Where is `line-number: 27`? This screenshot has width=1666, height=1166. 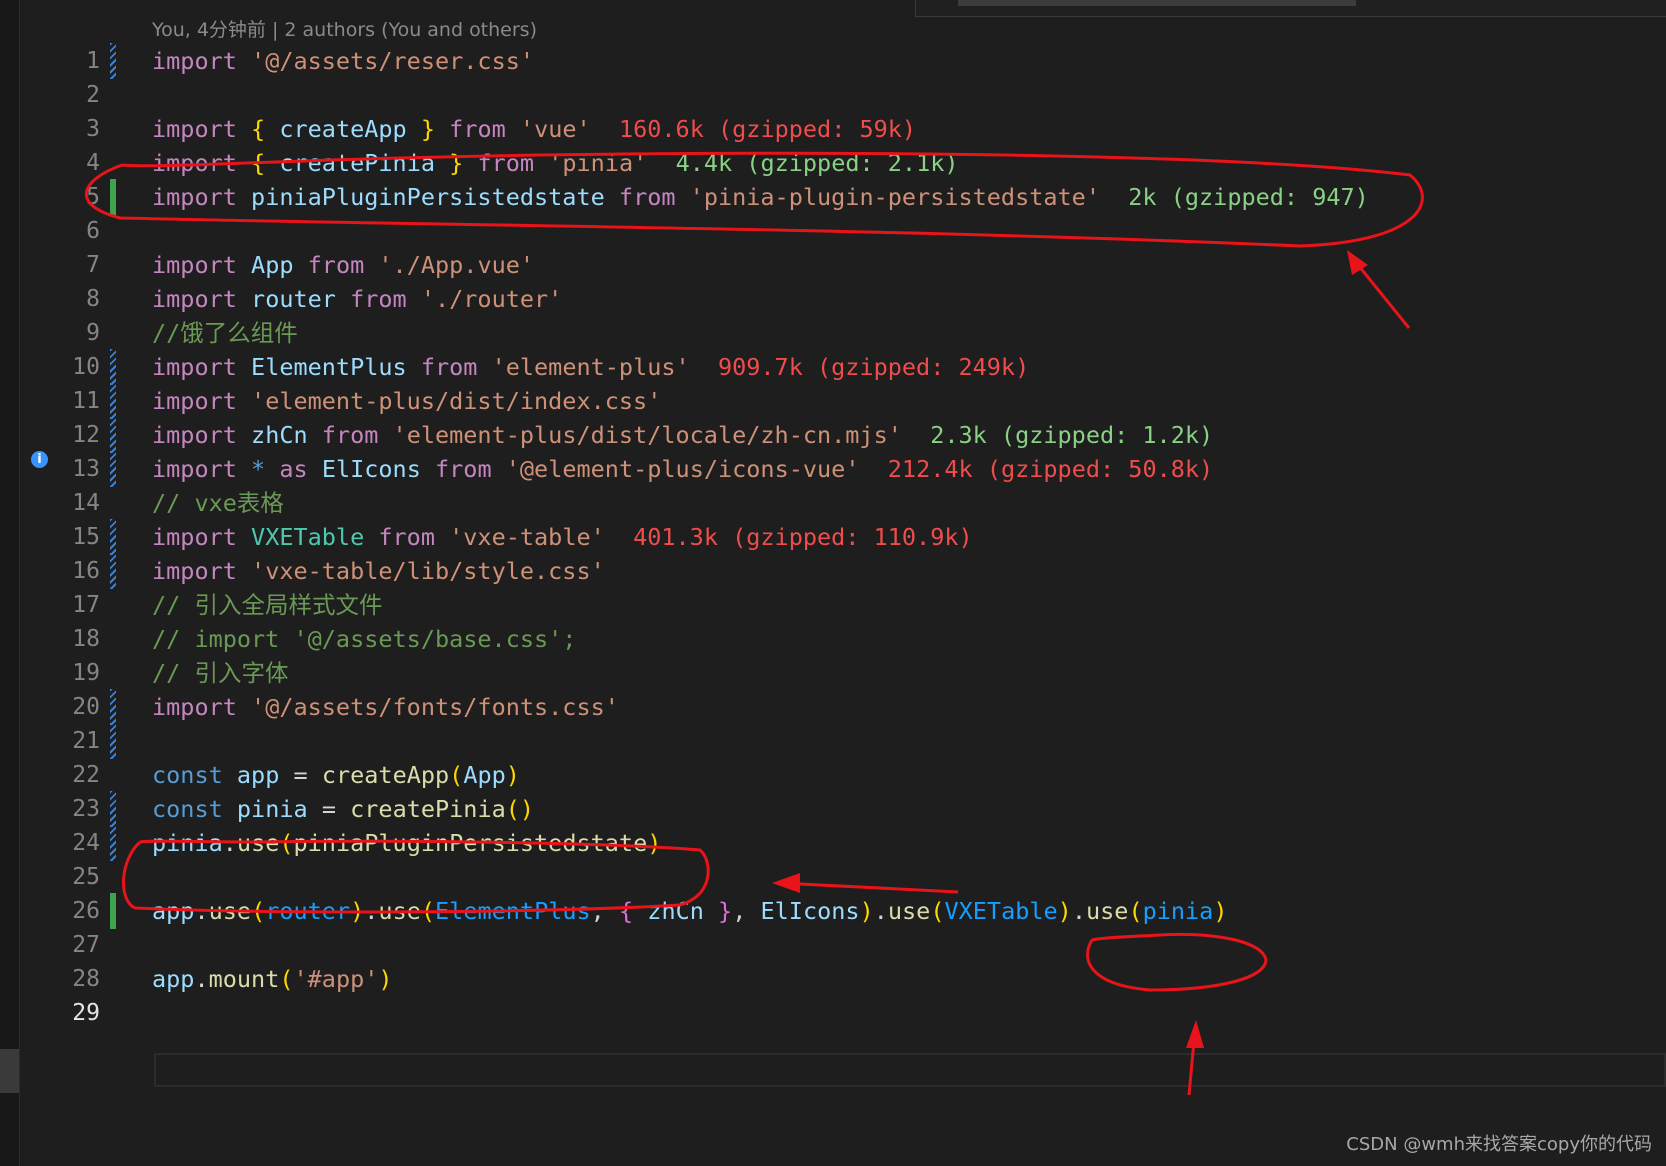 line-number: 27 is located at coordinates (86, 945).